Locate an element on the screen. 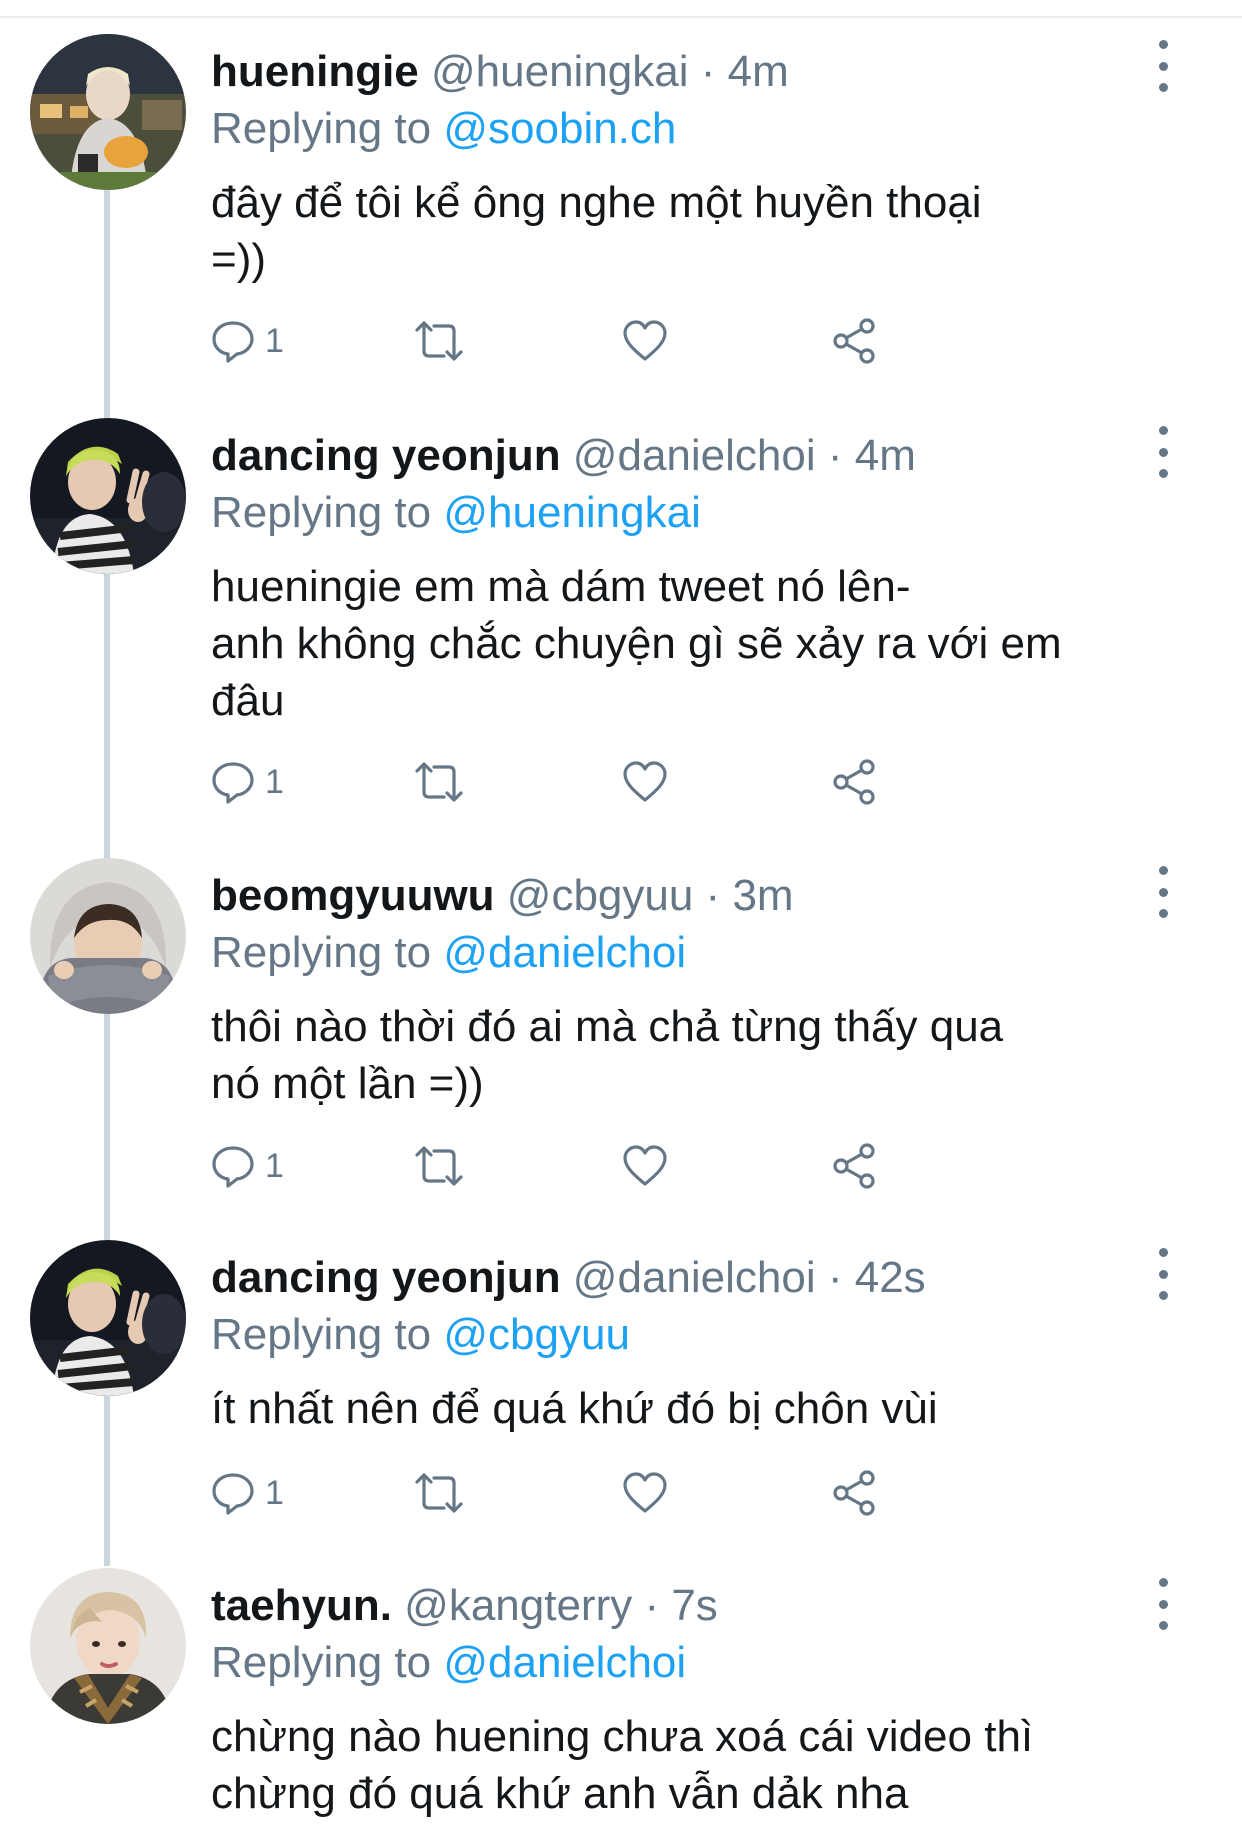 This screenshot has height=1837, width=1242. tweet-header: taehyun. @kangterry · 7s is located at coordinates (691, 1606).